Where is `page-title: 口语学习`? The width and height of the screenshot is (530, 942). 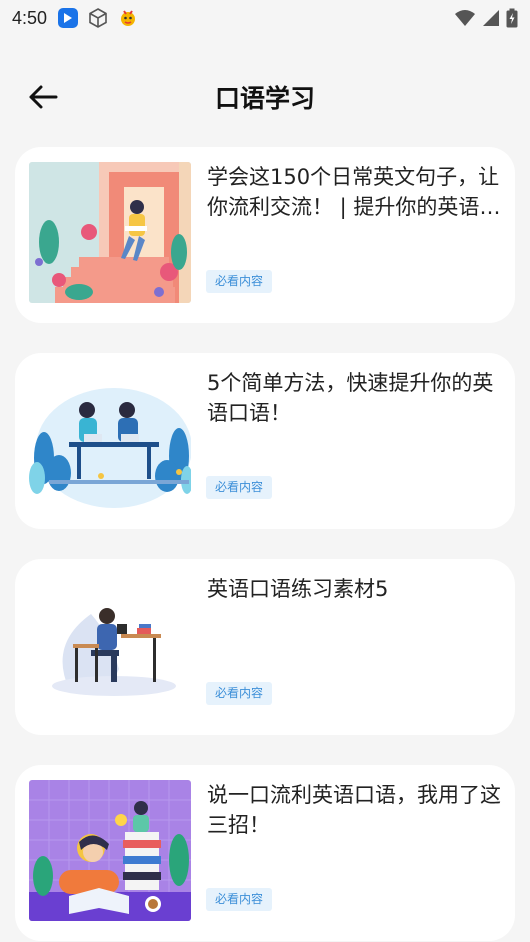 page-title: 口语学习 is located at coordinates (264, 98).